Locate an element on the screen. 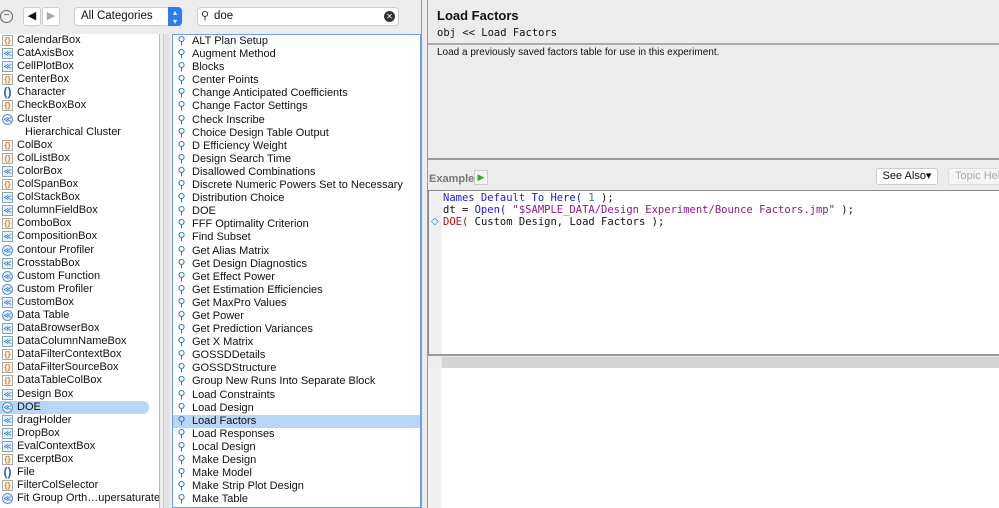 This screenshot has height=508, width=999. list-item: ⚲ Make Design is located at coordinates (296, 460).